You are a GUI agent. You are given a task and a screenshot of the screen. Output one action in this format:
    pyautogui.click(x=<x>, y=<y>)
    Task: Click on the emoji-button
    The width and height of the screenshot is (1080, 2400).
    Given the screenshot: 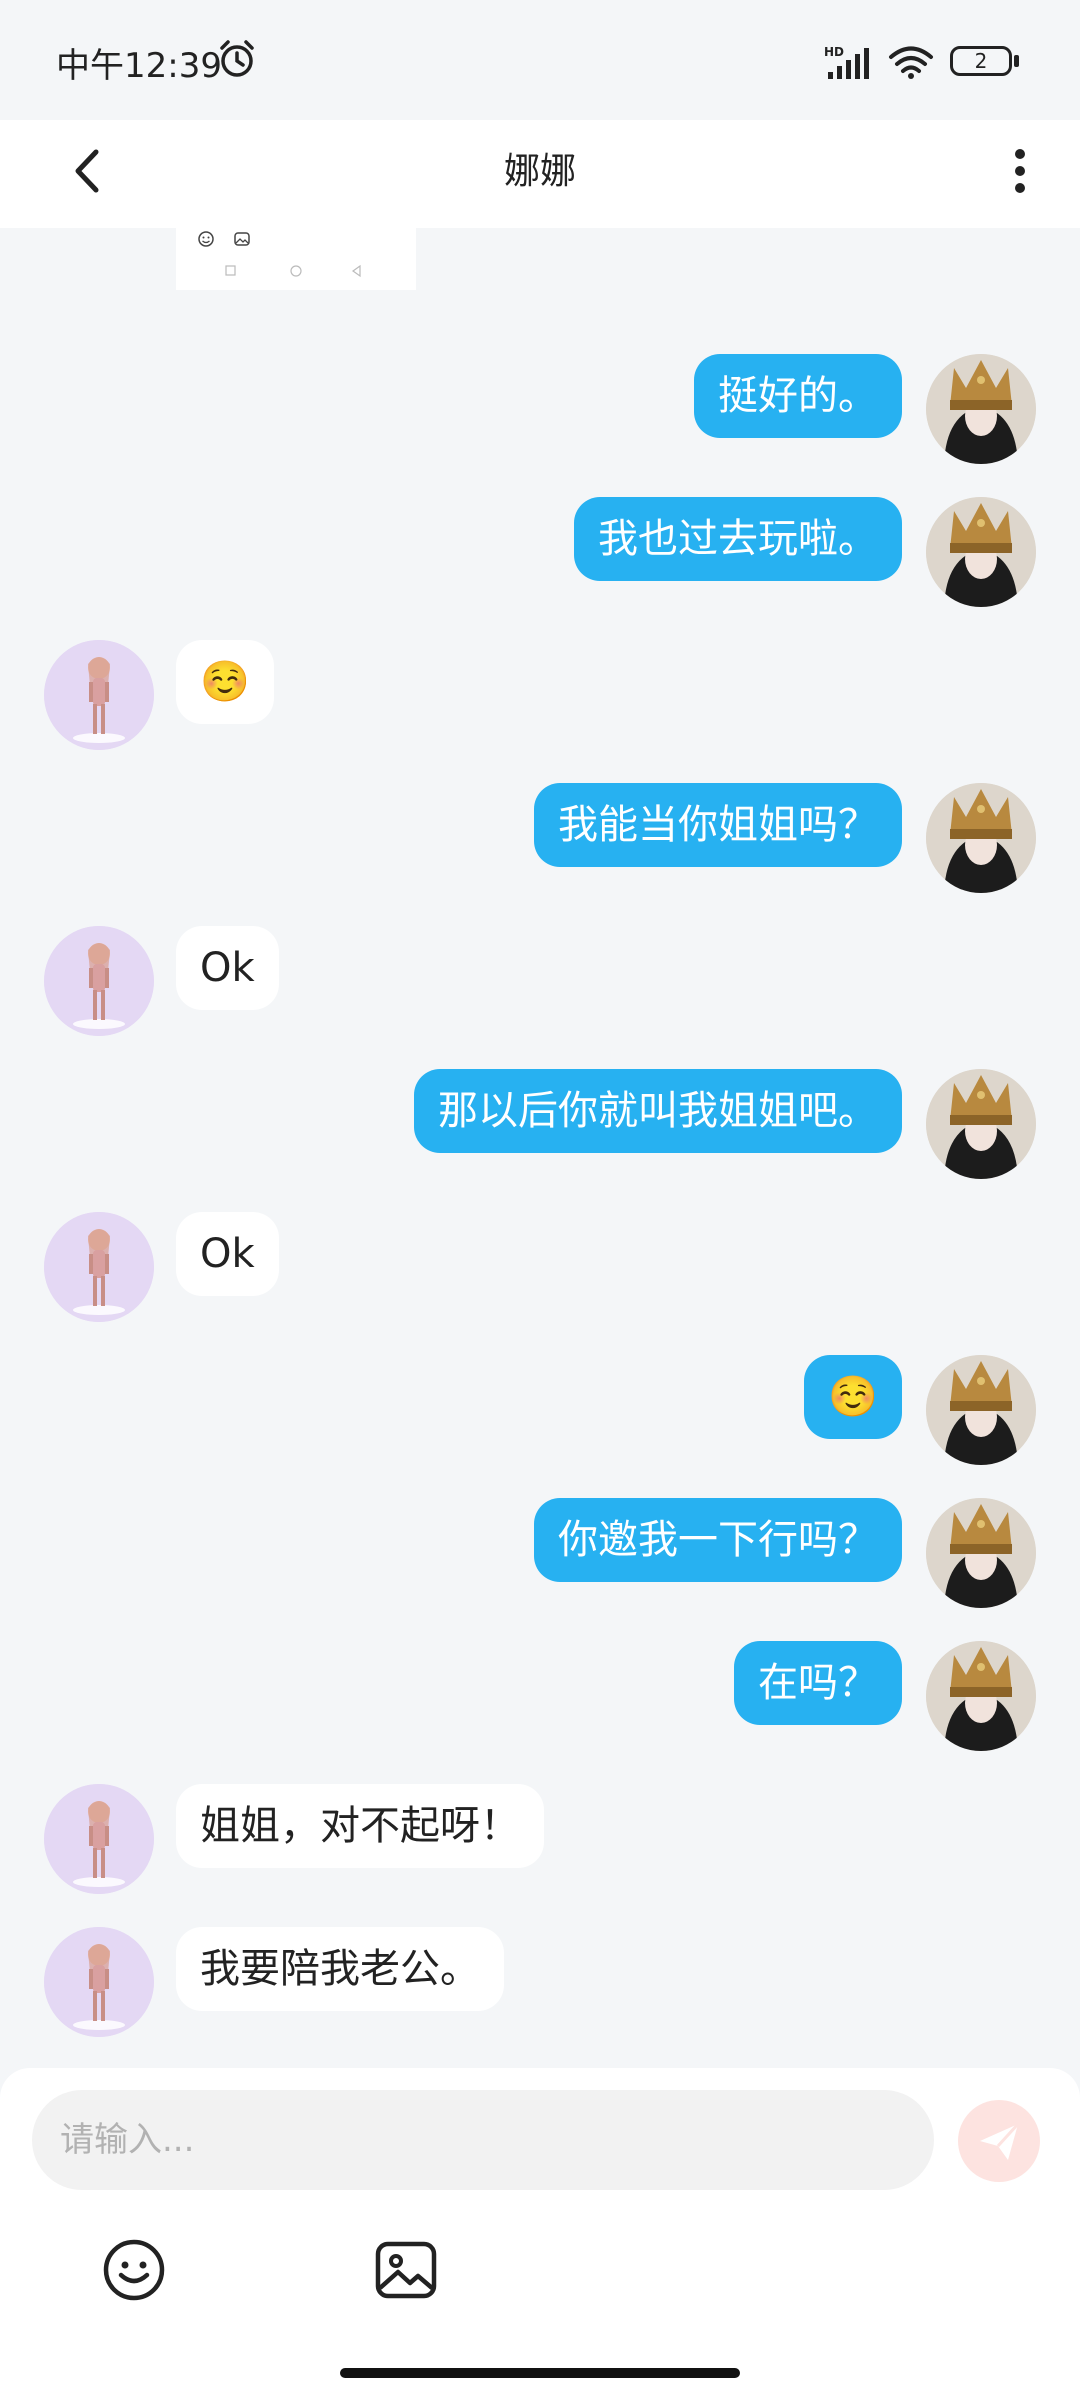 What is the action you would take?
    pyautogui.click(x=134, y=2270)
    